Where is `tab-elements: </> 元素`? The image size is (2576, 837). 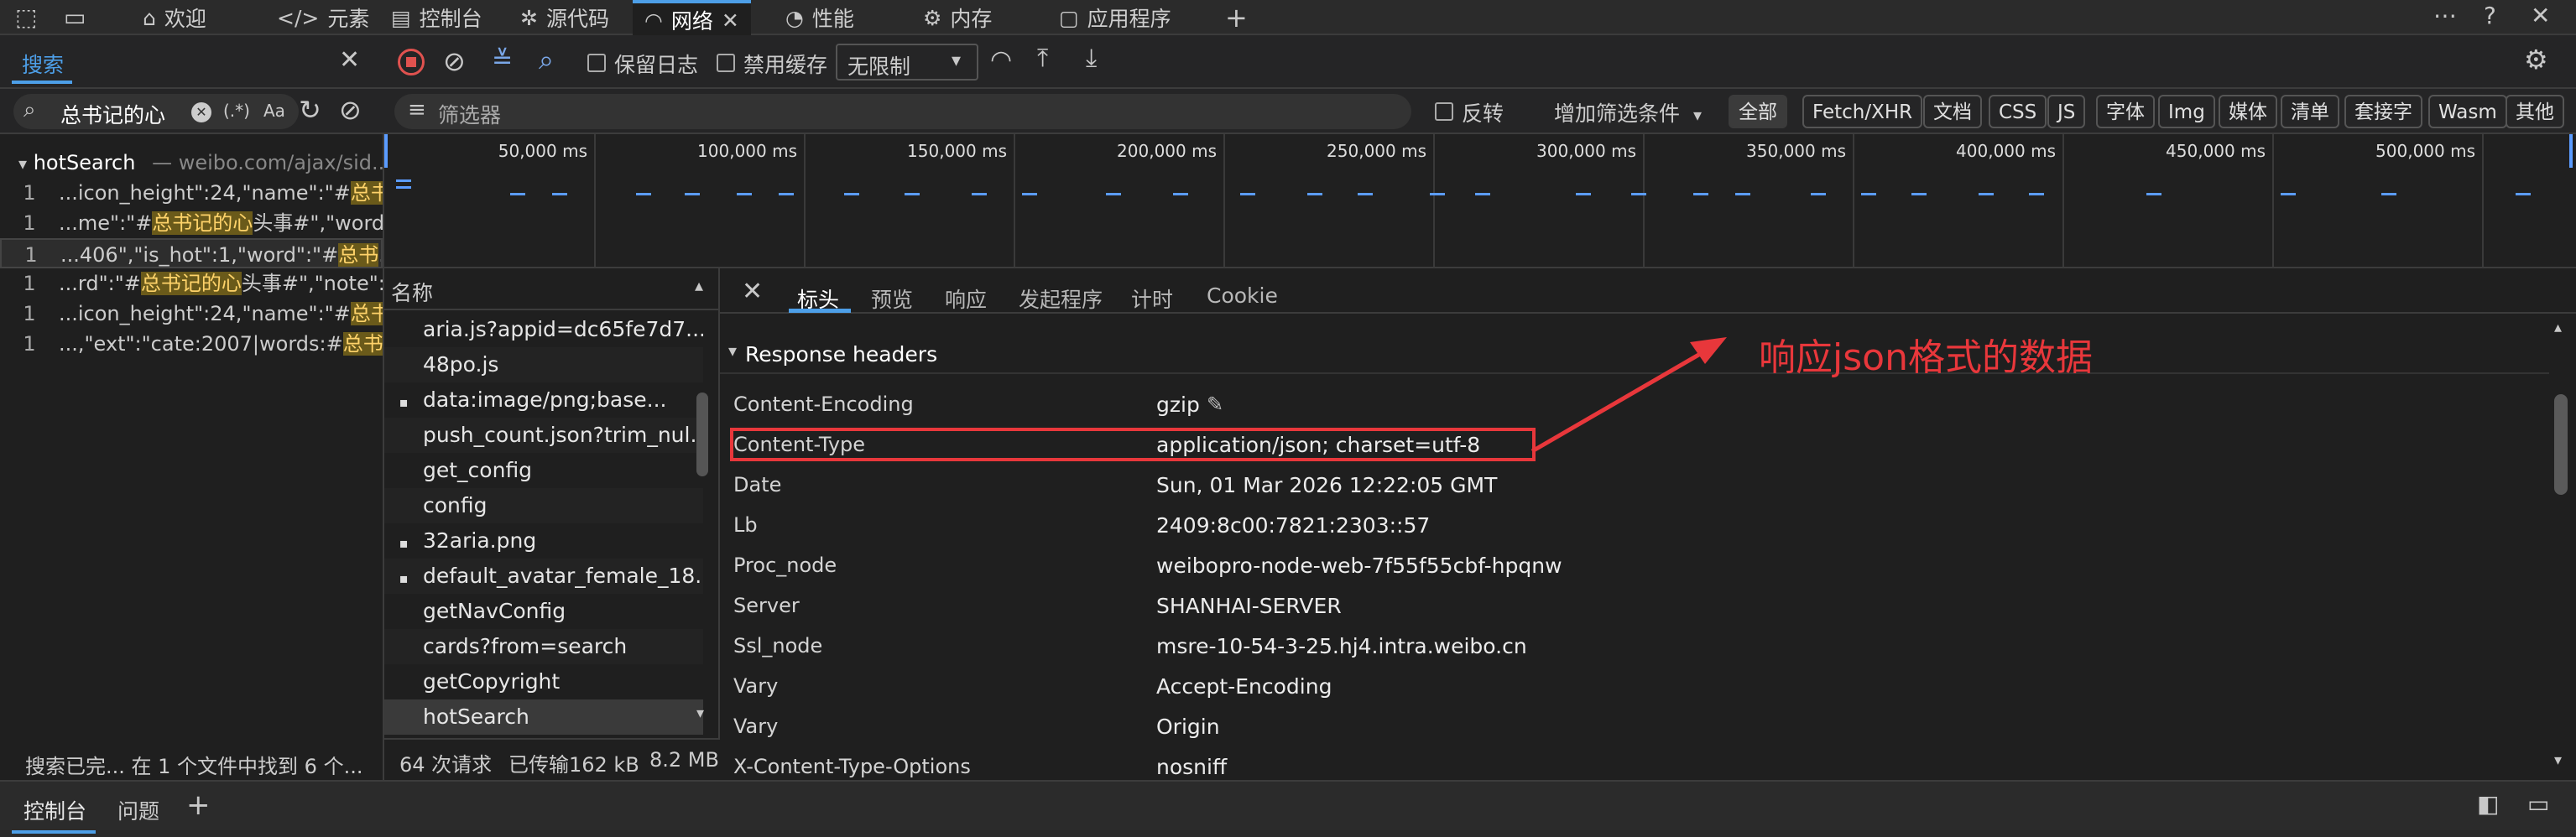
tab-elements: </> 元素 is located at coordinates (323, 17).